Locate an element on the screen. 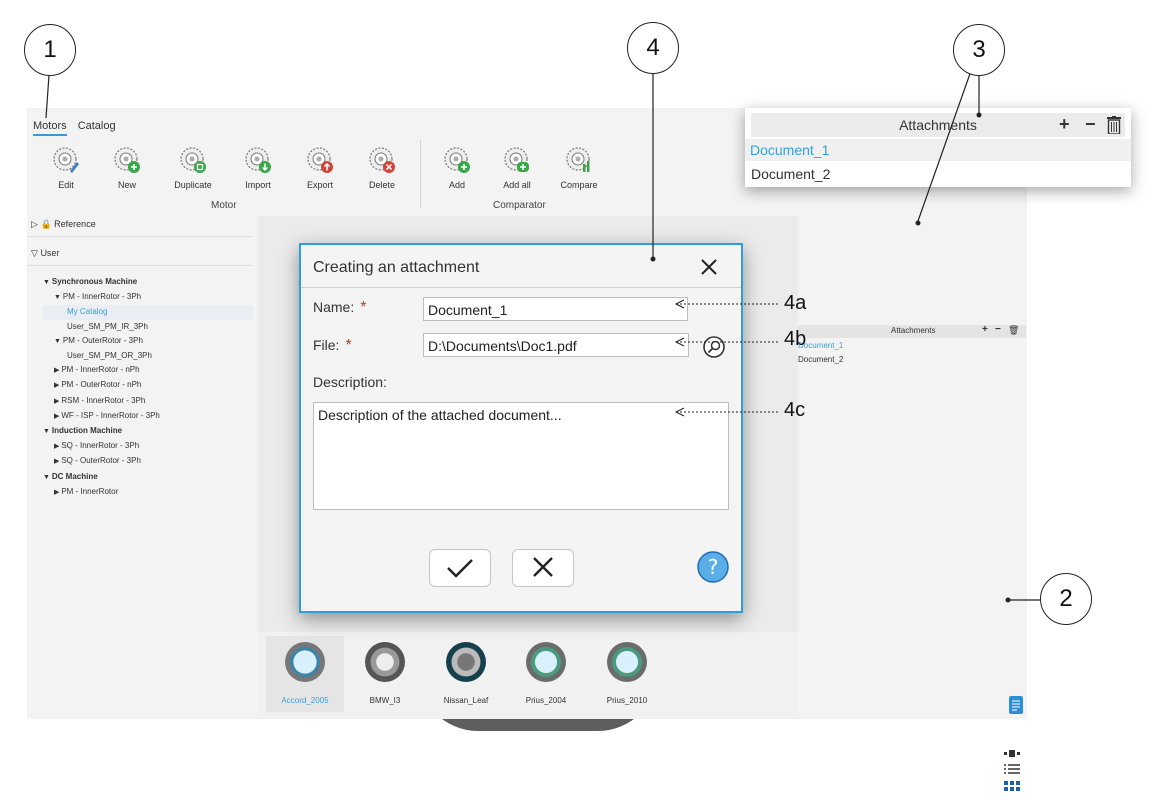 The image size is (1165, 800). callout-4c: 4c is located at coordinates (795, 410).